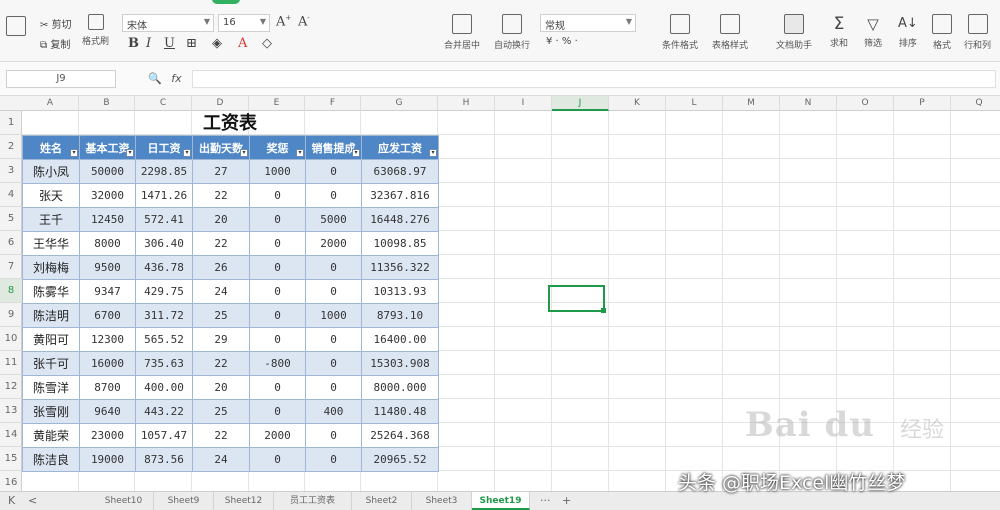  What do you see at coordinates (11, 267) in the screenshot?
I see `row-header-7: 7` at bounding box center [11, 267].